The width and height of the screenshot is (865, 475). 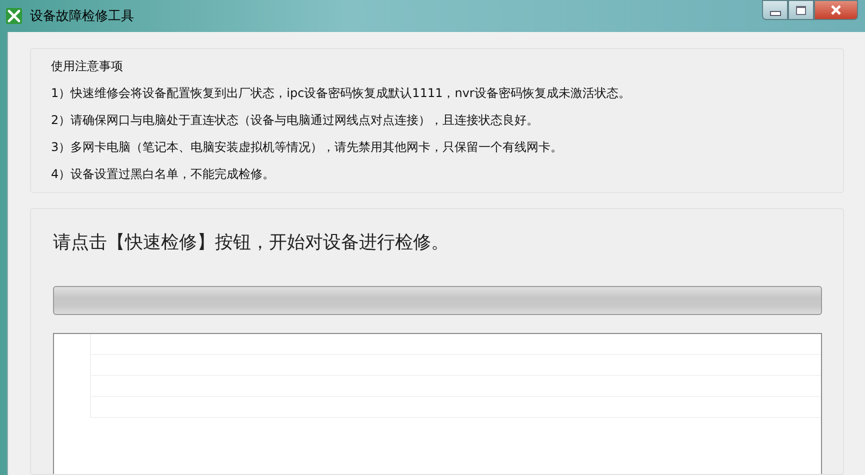 What do you see at coordinates (163, 174) in the screenshot?
I see `note-text: 4）设备设置过黑白名单，不能完成检修。` at bounding box center [163, 174].